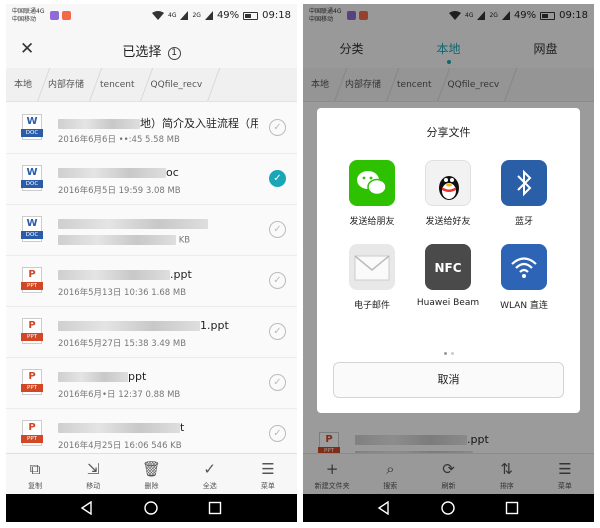 This screenshot has height=528, width=600. I want to click on file-name, so click(158, 223).